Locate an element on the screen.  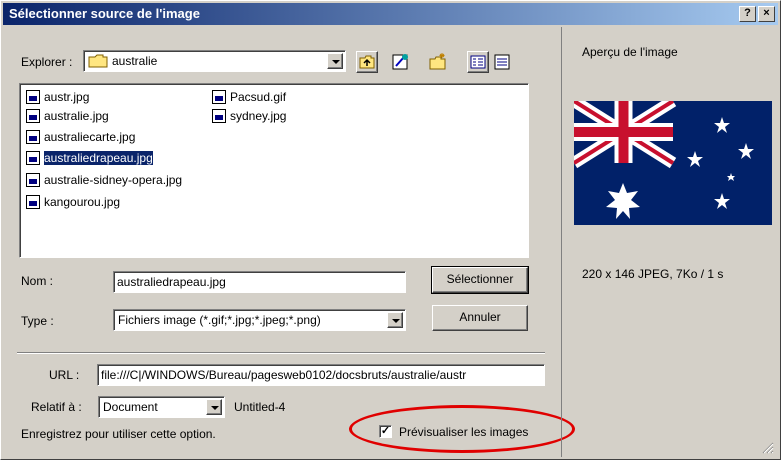
up-folder-icon is located at coordinates (367, 62).